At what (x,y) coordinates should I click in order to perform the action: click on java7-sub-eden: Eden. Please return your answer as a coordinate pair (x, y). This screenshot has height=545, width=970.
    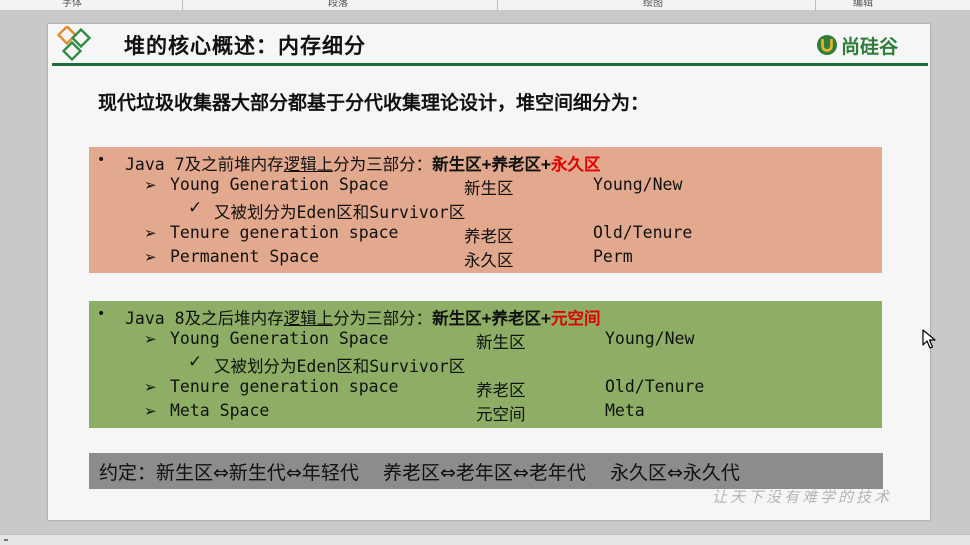
    Looking at the image, I should click on (316, 212).